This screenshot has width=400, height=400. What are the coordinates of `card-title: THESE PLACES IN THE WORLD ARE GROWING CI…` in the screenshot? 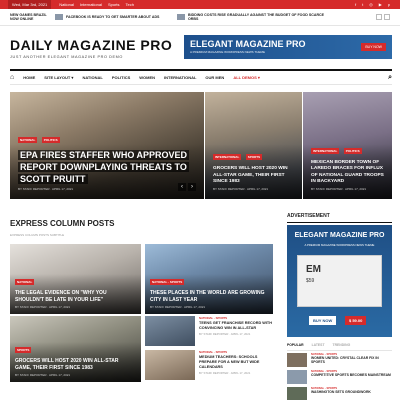 It's located at (209, 296).